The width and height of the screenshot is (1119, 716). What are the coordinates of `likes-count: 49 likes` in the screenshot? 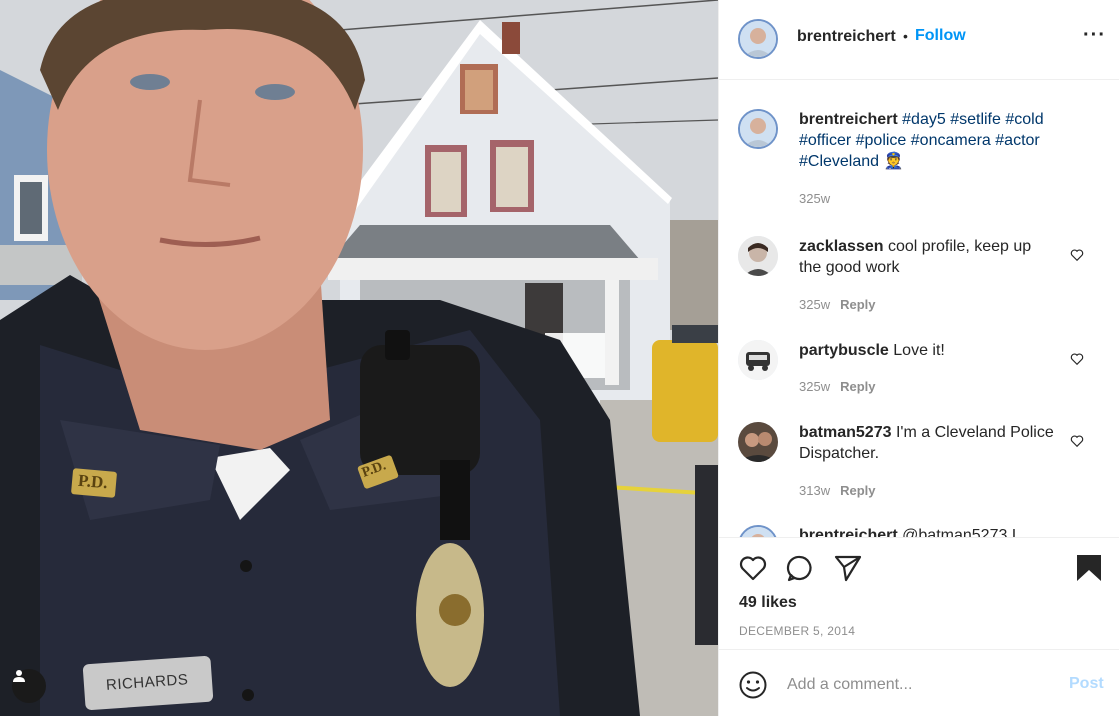 It's located at (768, 603).